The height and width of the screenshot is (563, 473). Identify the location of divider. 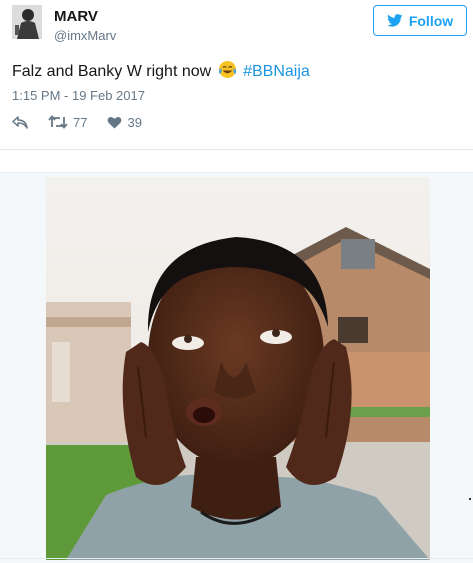
(236, 149).